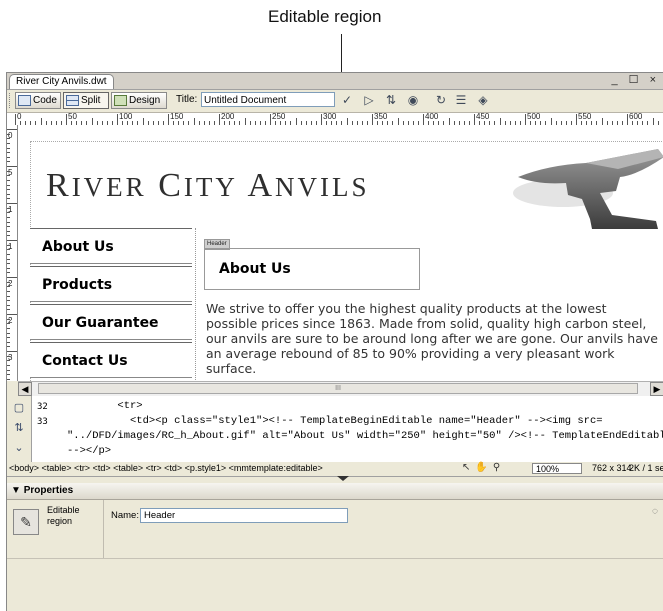 This screenshot has height=611, width=663. I want to click on ruler-label: 600, so click(635, 117).